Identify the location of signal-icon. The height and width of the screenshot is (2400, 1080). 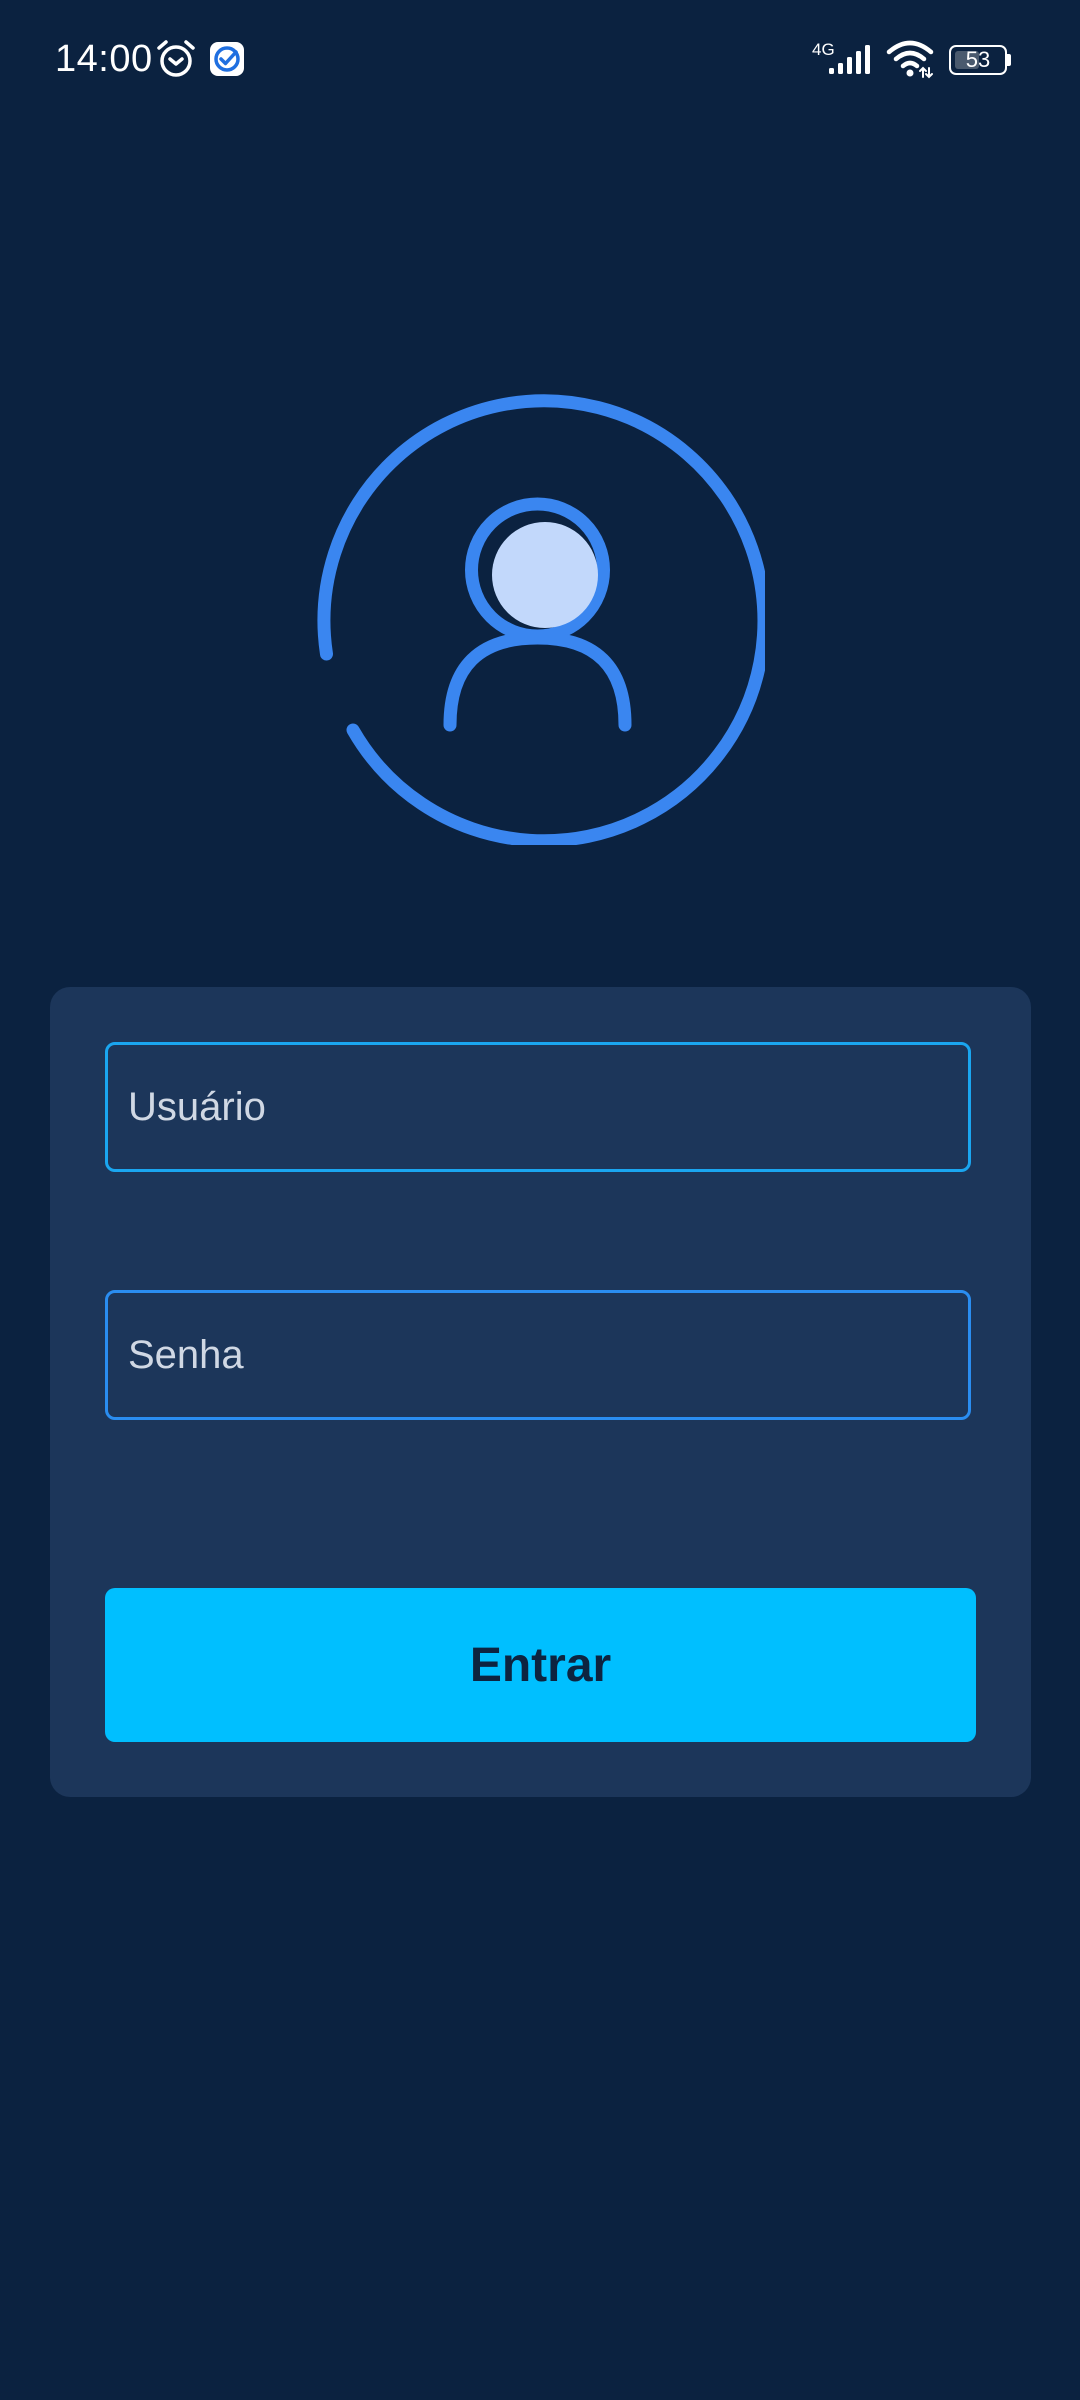
(849, 59).